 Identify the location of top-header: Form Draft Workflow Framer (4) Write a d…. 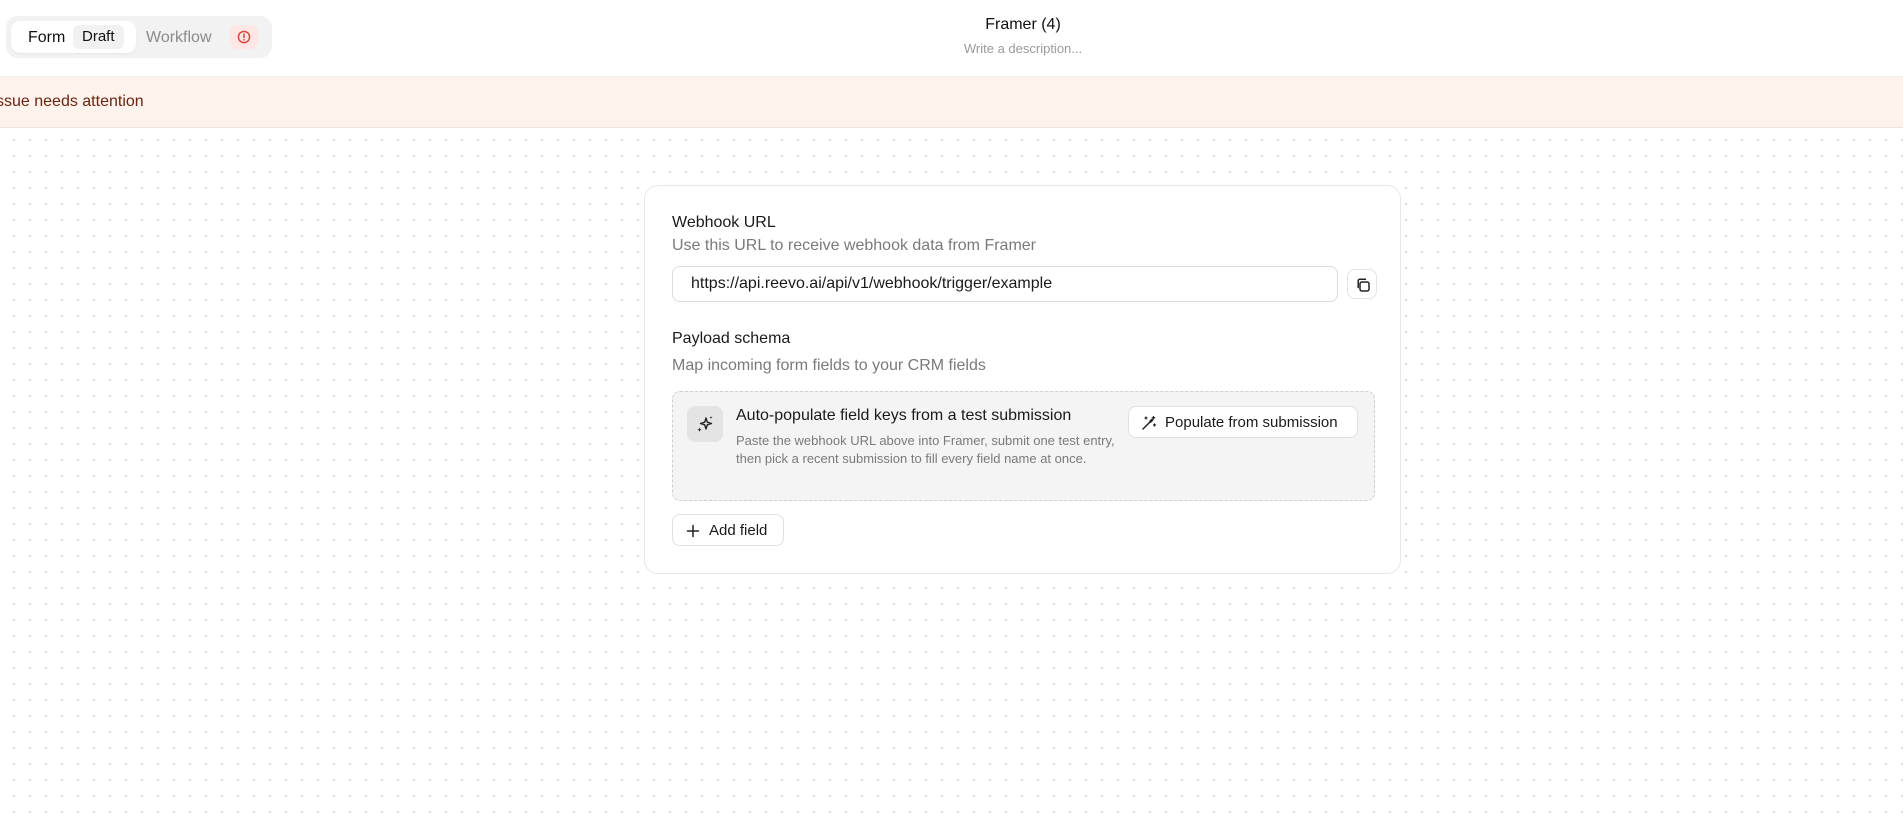
(951, 38).